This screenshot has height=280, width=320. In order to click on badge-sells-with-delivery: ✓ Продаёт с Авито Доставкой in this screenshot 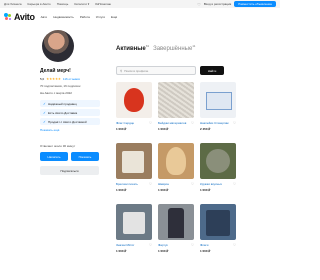, I will do `click(70, 121)`.